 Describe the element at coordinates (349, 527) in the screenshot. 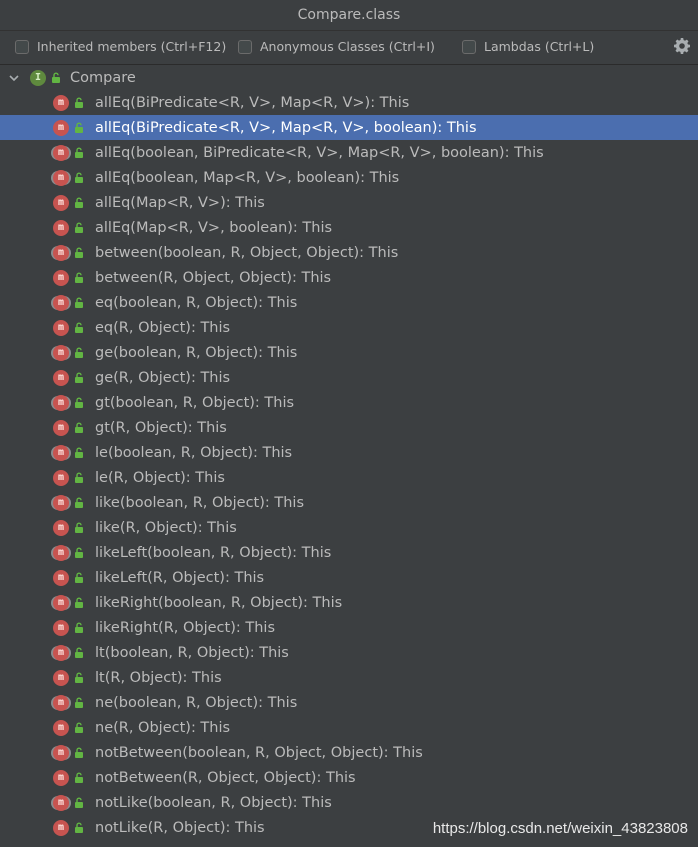

I see `method-row: m like(R, Object): This` at that location.